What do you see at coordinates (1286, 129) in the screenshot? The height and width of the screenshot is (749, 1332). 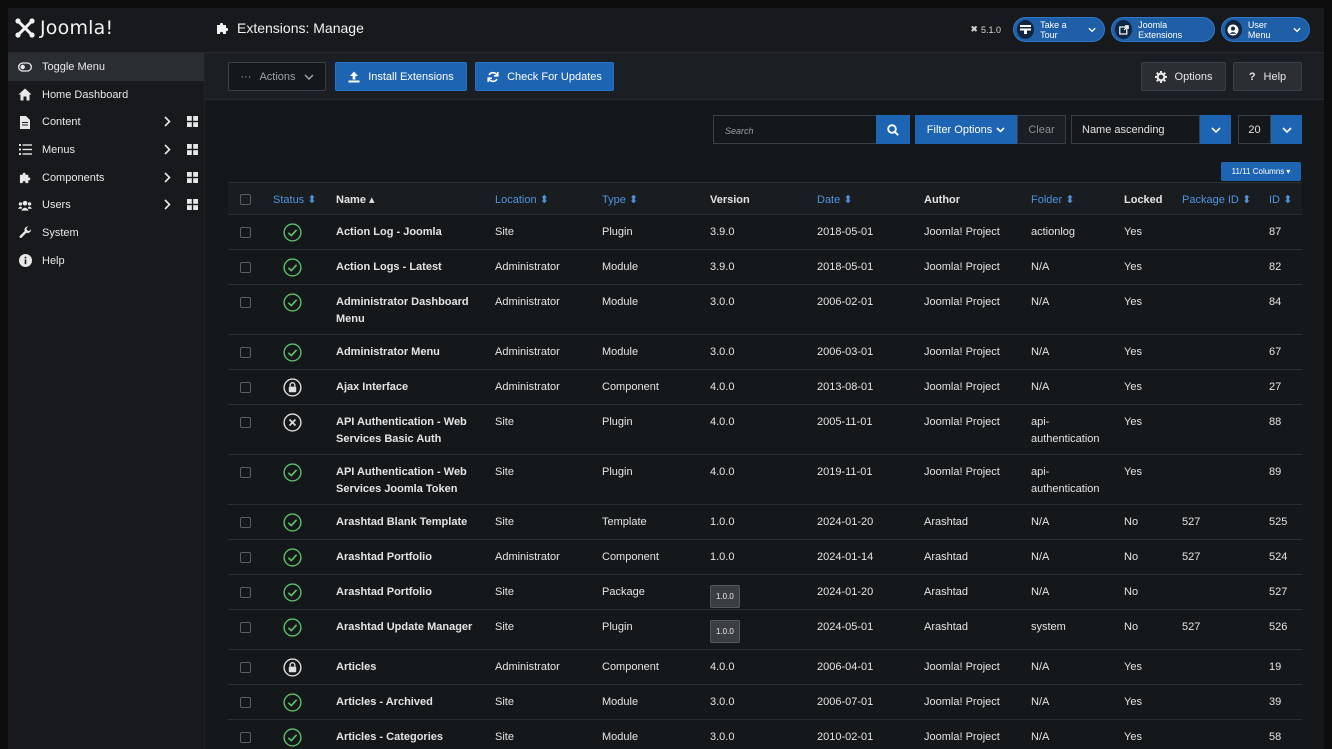 I see `limit-dropdown-button` at bounding box center [1286, 129].